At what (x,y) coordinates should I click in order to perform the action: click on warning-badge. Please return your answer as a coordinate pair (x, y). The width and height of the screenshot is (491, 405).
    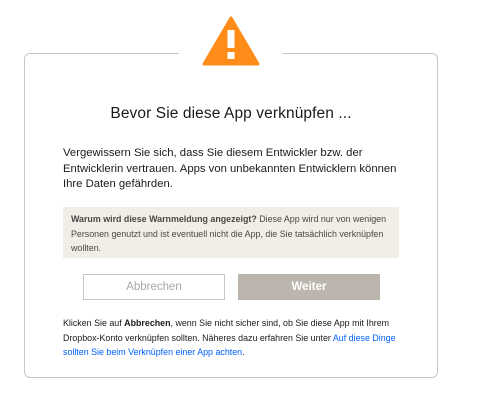
    Looking at the image, I should click on (231, 43).